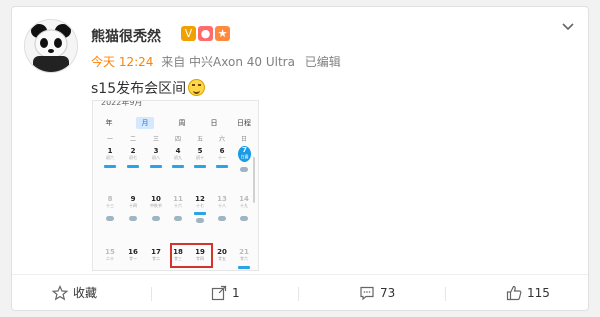 The width and height of the screenshot is (600, 317). Describe the element at coordinates (222, 201) in the screenshot. I see `calendar-day: 13 十八` at that location.